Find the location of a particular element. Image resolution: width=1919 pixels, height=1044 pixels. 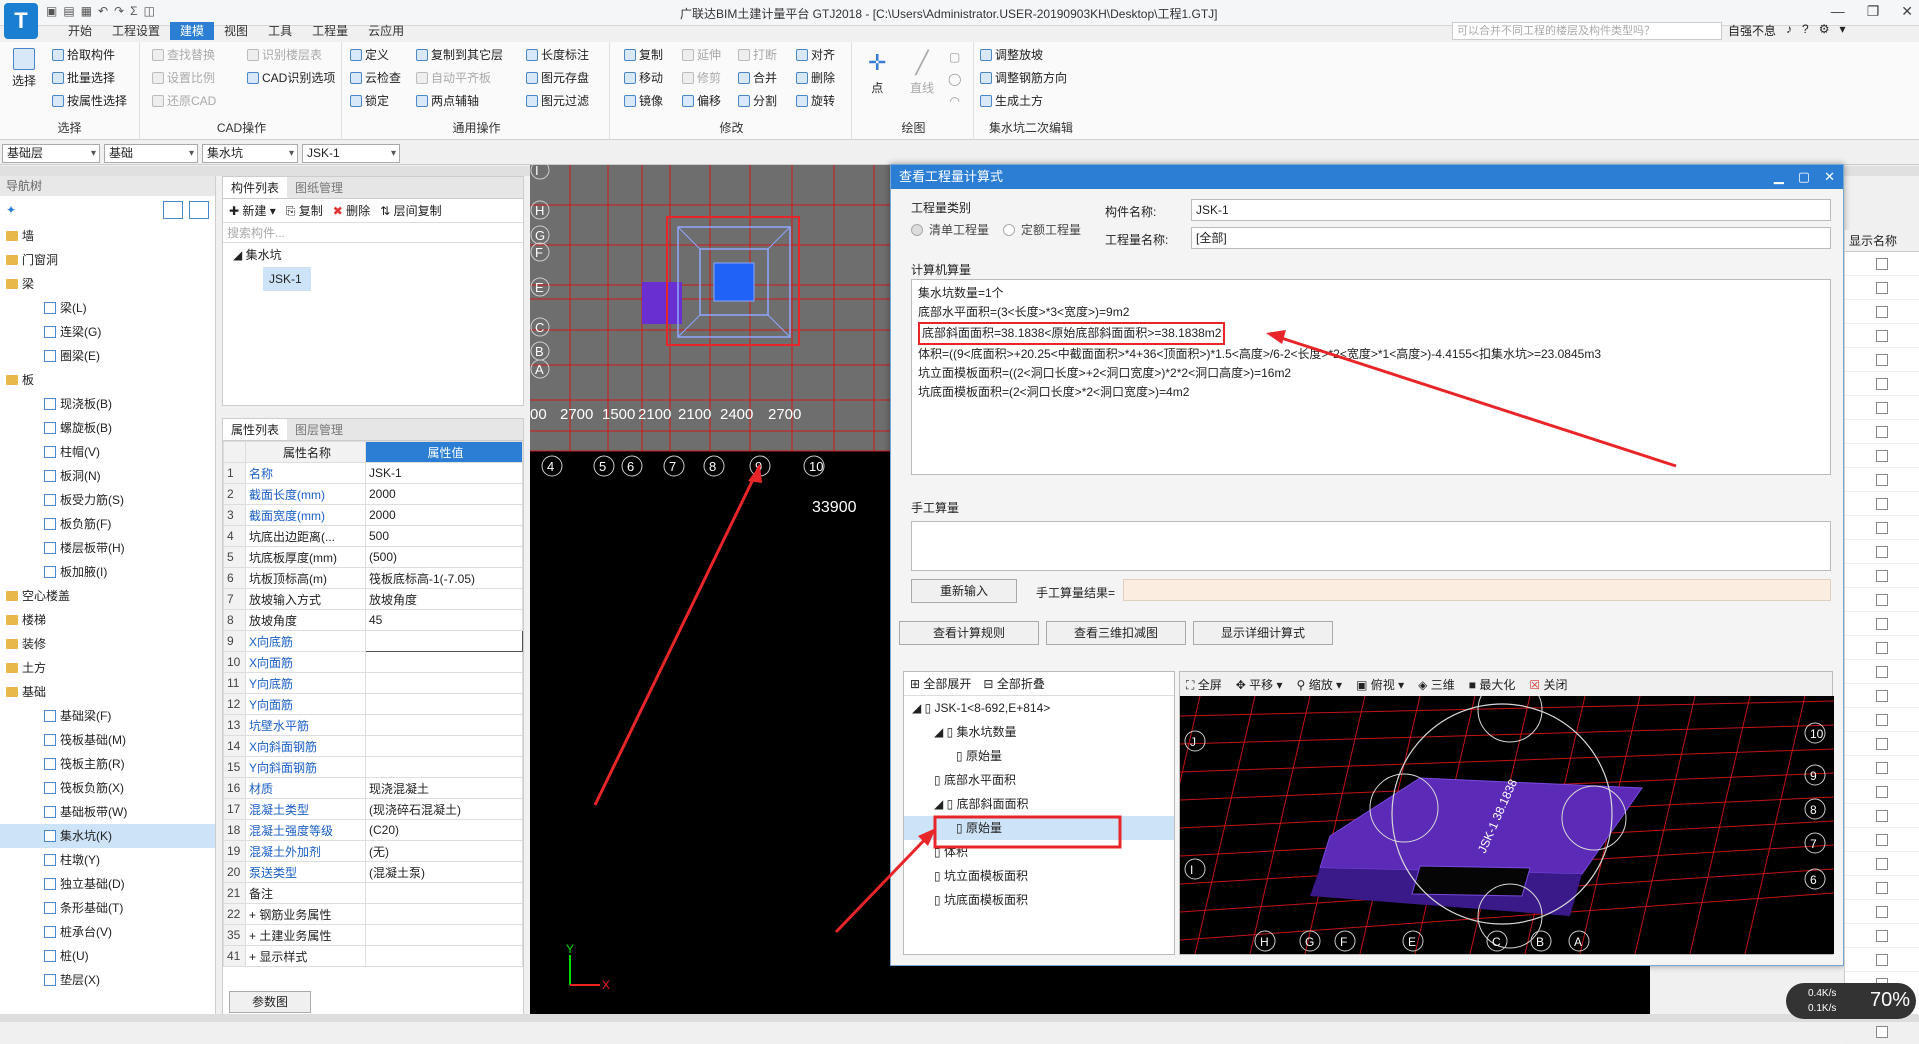

nav-item: 柱墩(Y) is located at coordinates (107, 860).